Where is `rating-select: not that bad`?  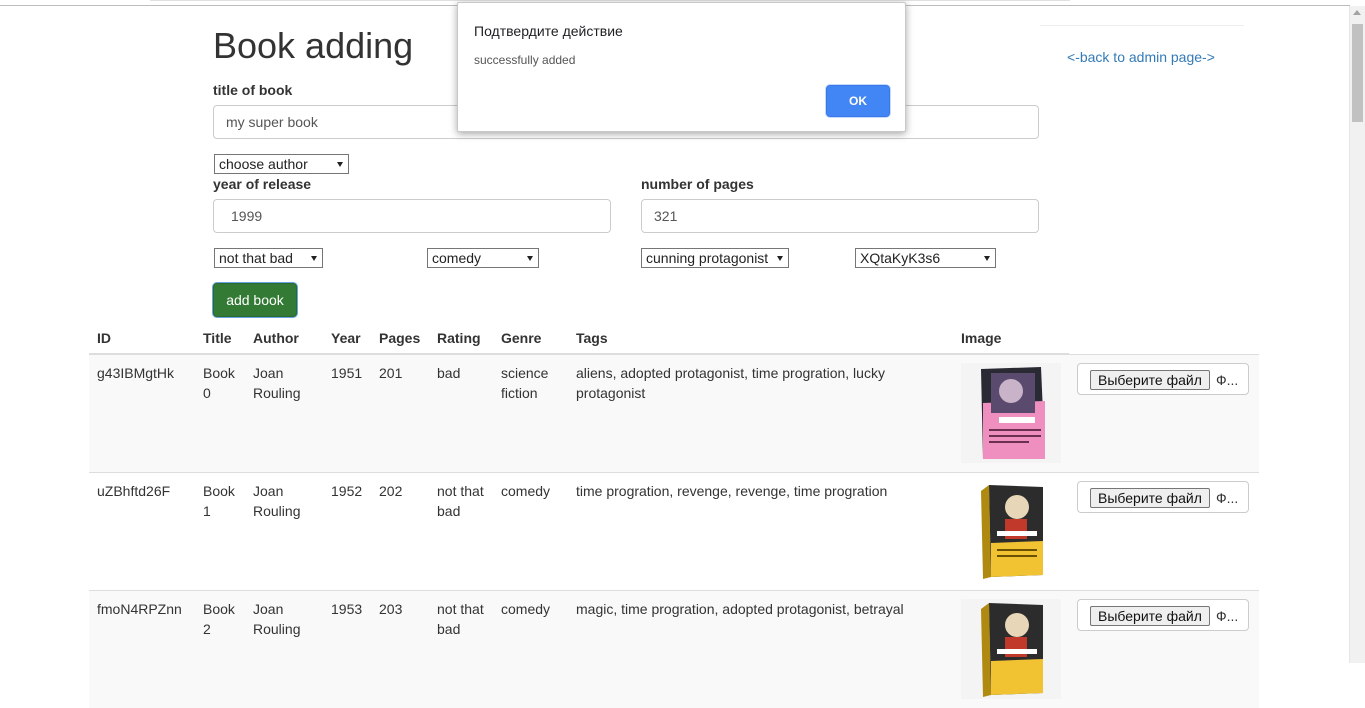 rating-select: not that bad is located at coordinates (268, 258).